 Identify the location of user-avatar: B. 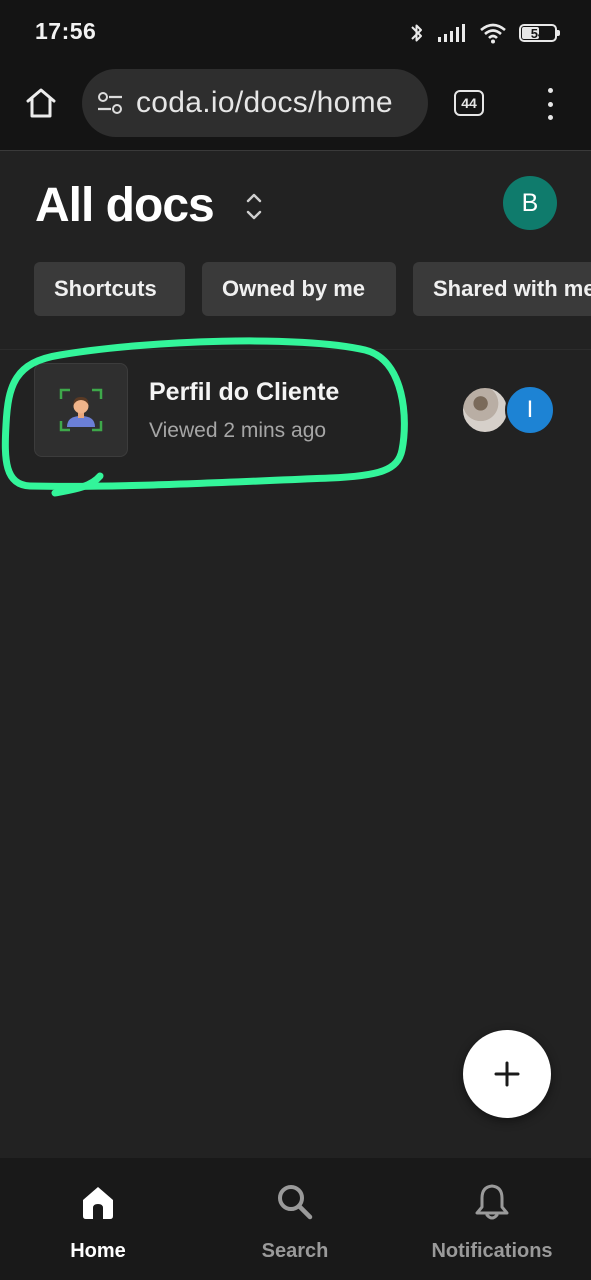
(530, 203).